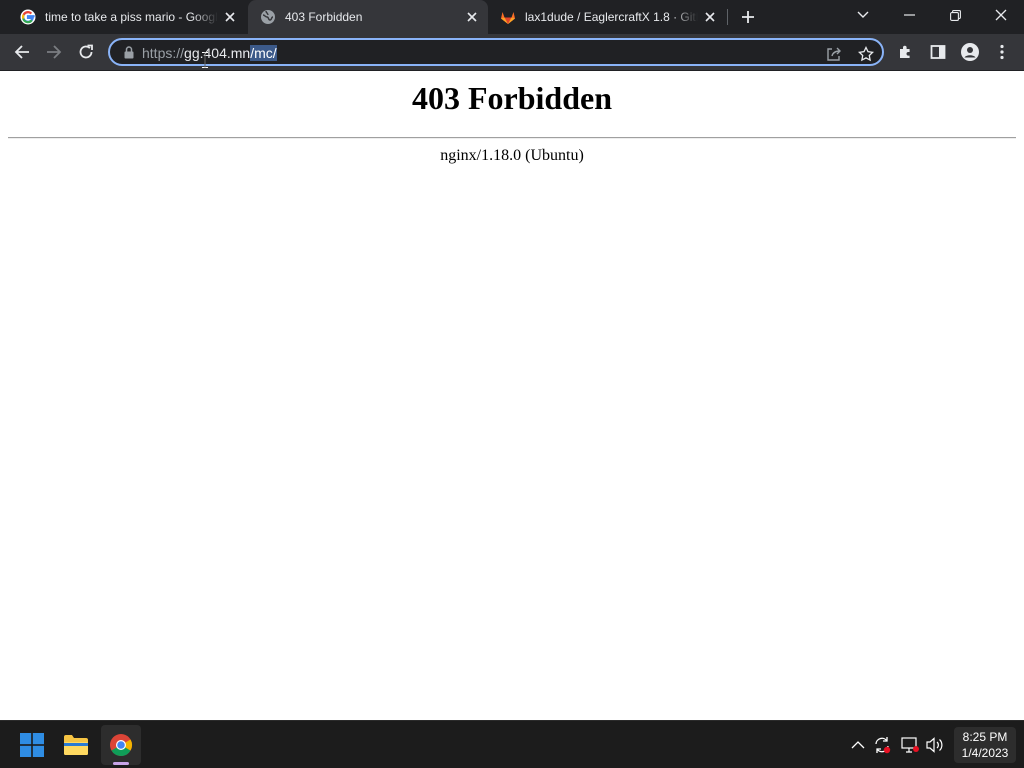  I want to click on chevron-up-icon, so click(858, 745).